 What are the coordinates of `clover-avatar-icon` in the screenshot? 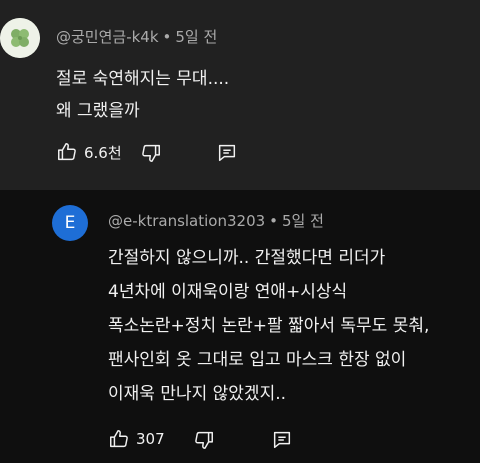 It's located at (20, 38).